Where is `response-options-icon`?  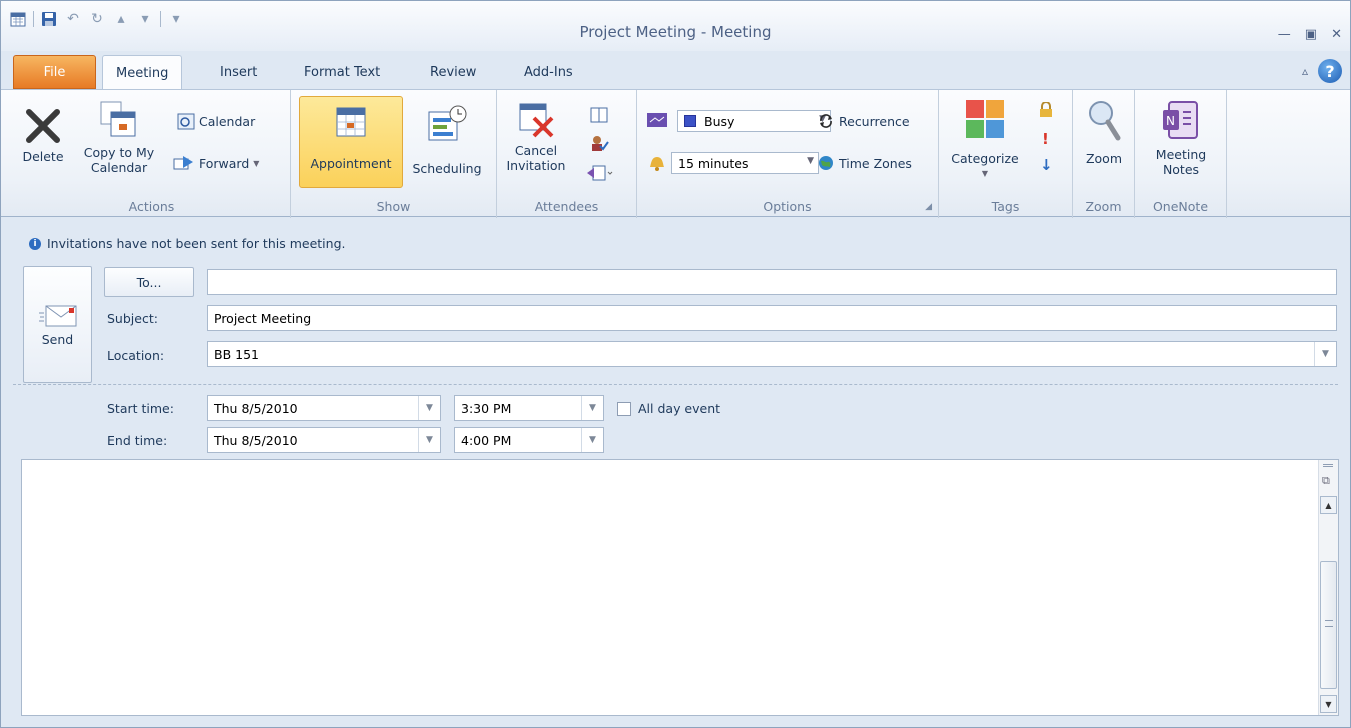 response-options-icon is located at coordinates (599, 173).